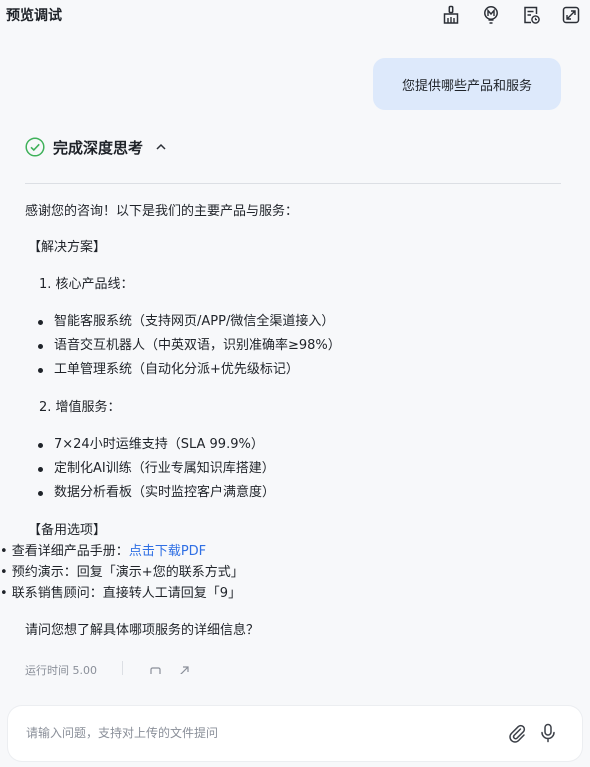 Image resolution: width=590 pixels, height=767 pixels. I want to click on list-item: 语音交互机器人（中英双语，识别准确率≥98%）, so click(189, 346).